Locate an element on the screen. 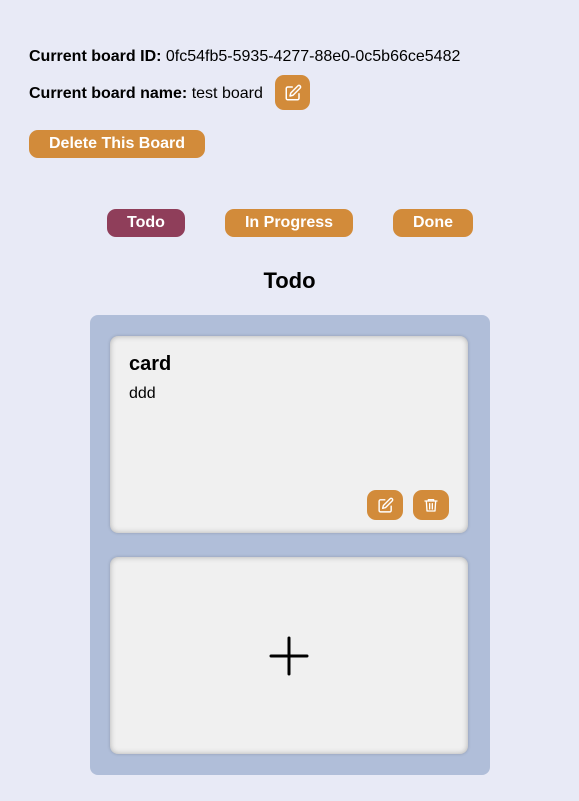 The image size is (579, 801). board-name-value: test board is located at coordinates (227, 93).